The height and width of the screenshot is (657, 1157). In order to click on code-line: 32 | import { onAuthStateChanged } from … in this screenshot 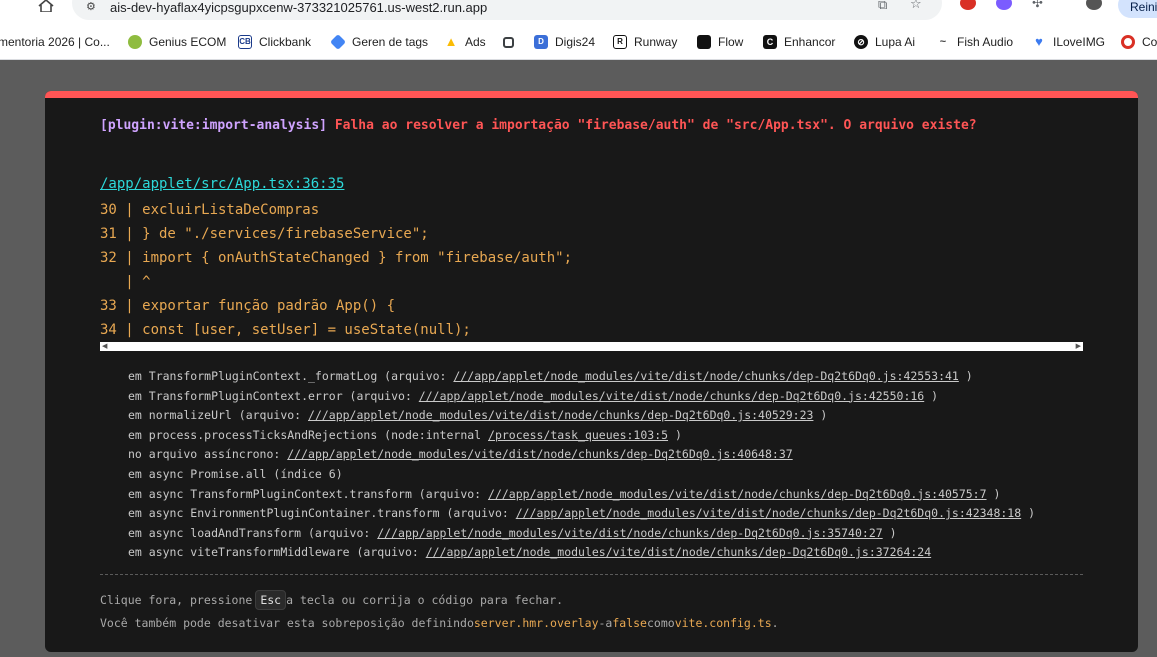, I will do `click(336, 258)`.